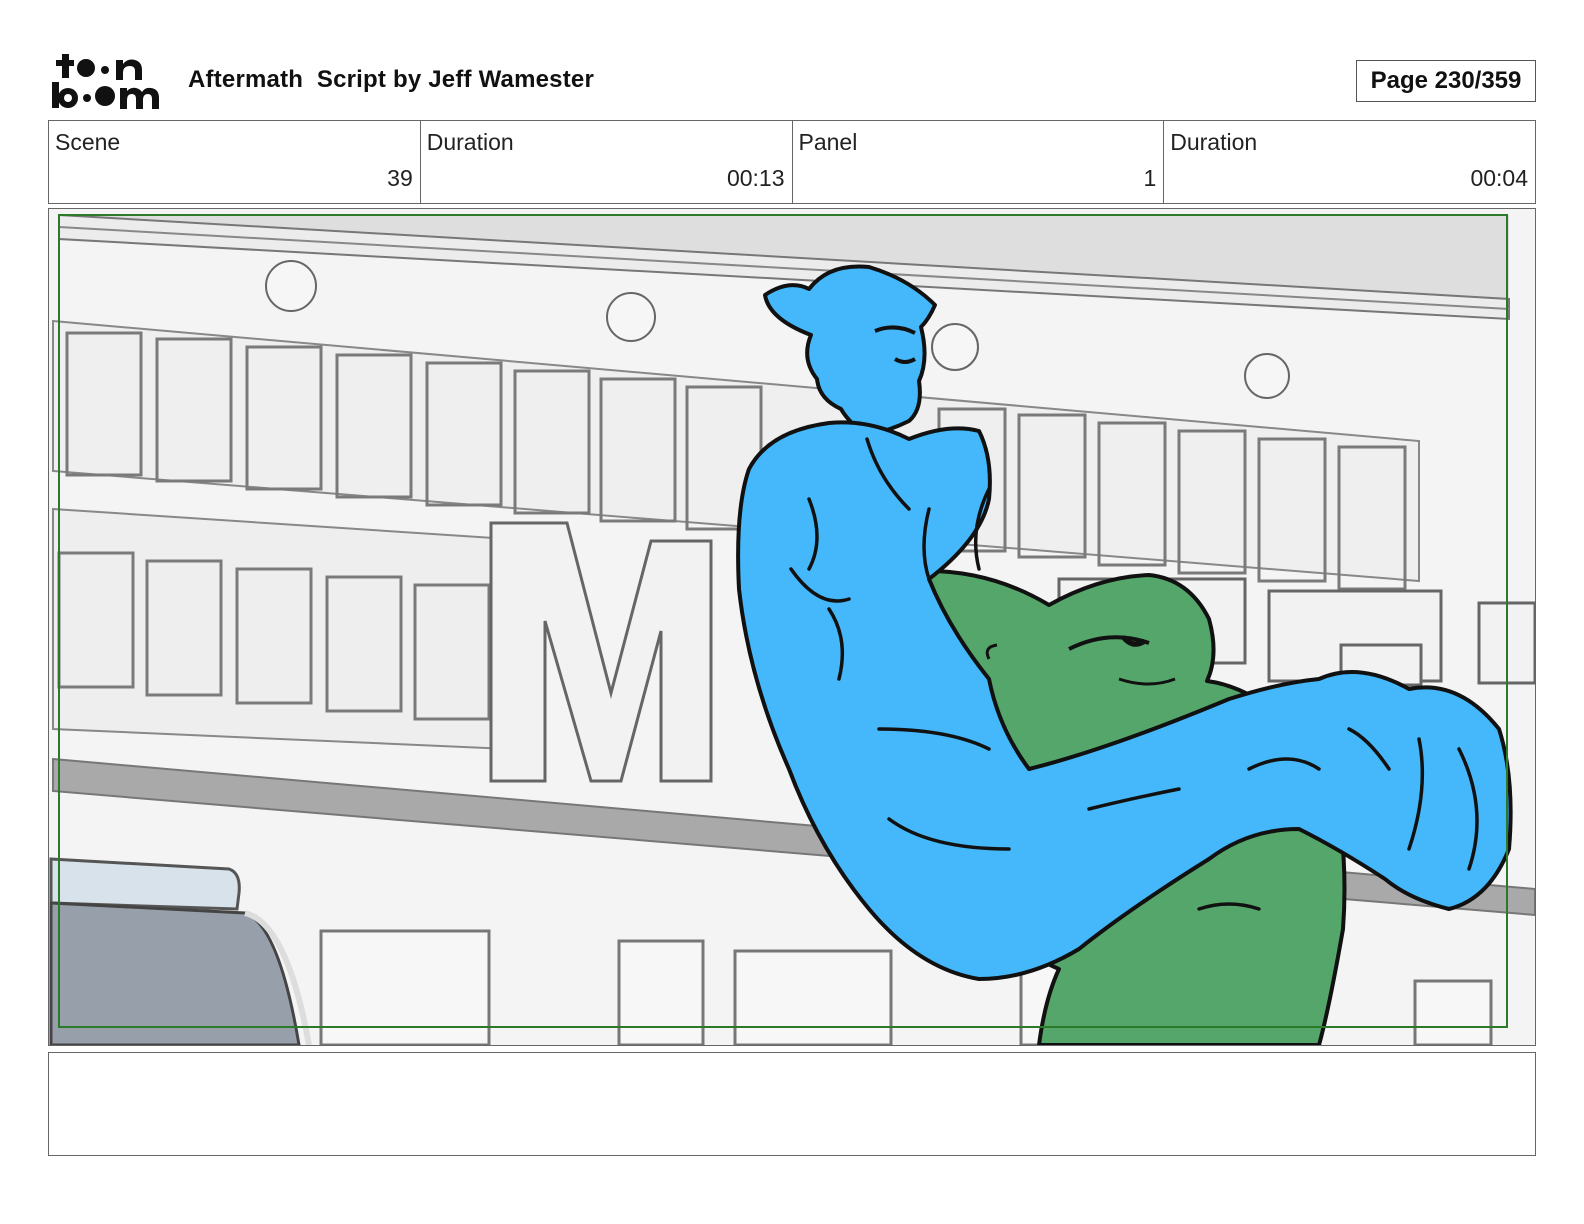 The height and width of the screenshot is (1224, 1584). I want to click on panel-value: 1, so click(1150, 178).